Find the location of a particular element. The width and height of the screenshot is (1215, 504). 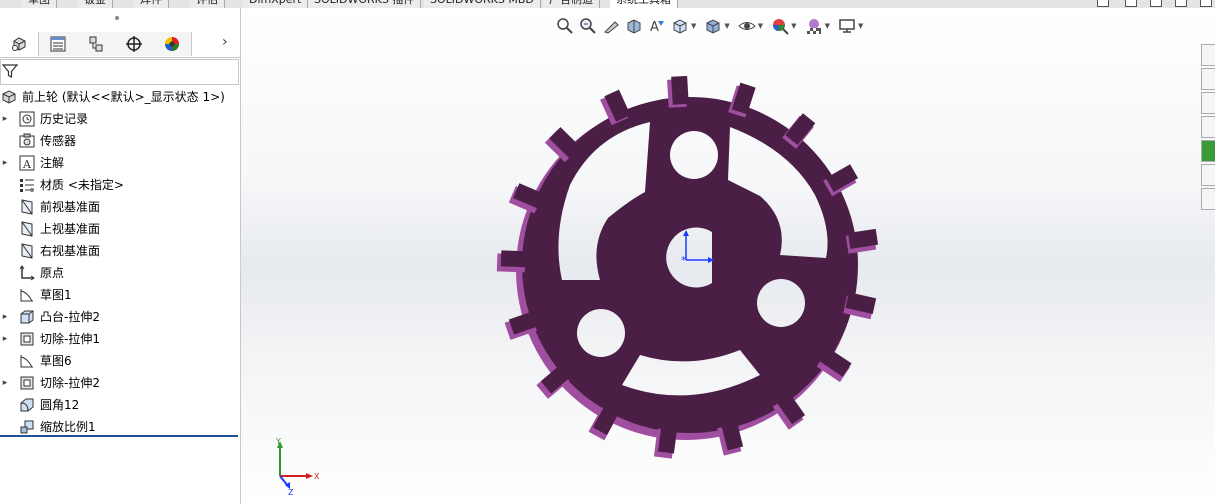

tree-item-front-plane: 前视基准面 is located at coordinates (50, 207).